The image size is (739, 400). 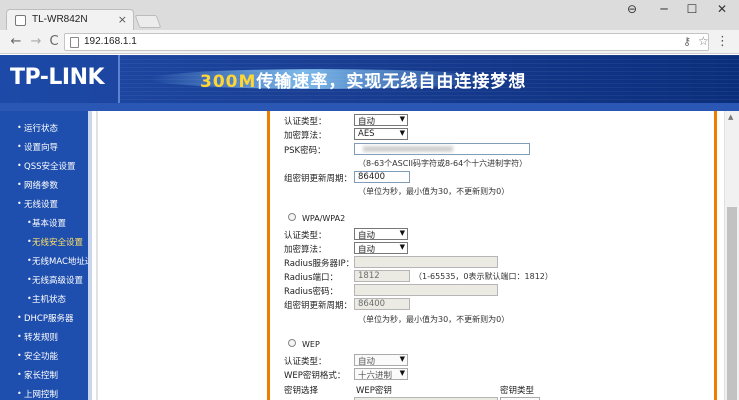 I want to click on page-favicon-icon, so click(x=20, y=20).